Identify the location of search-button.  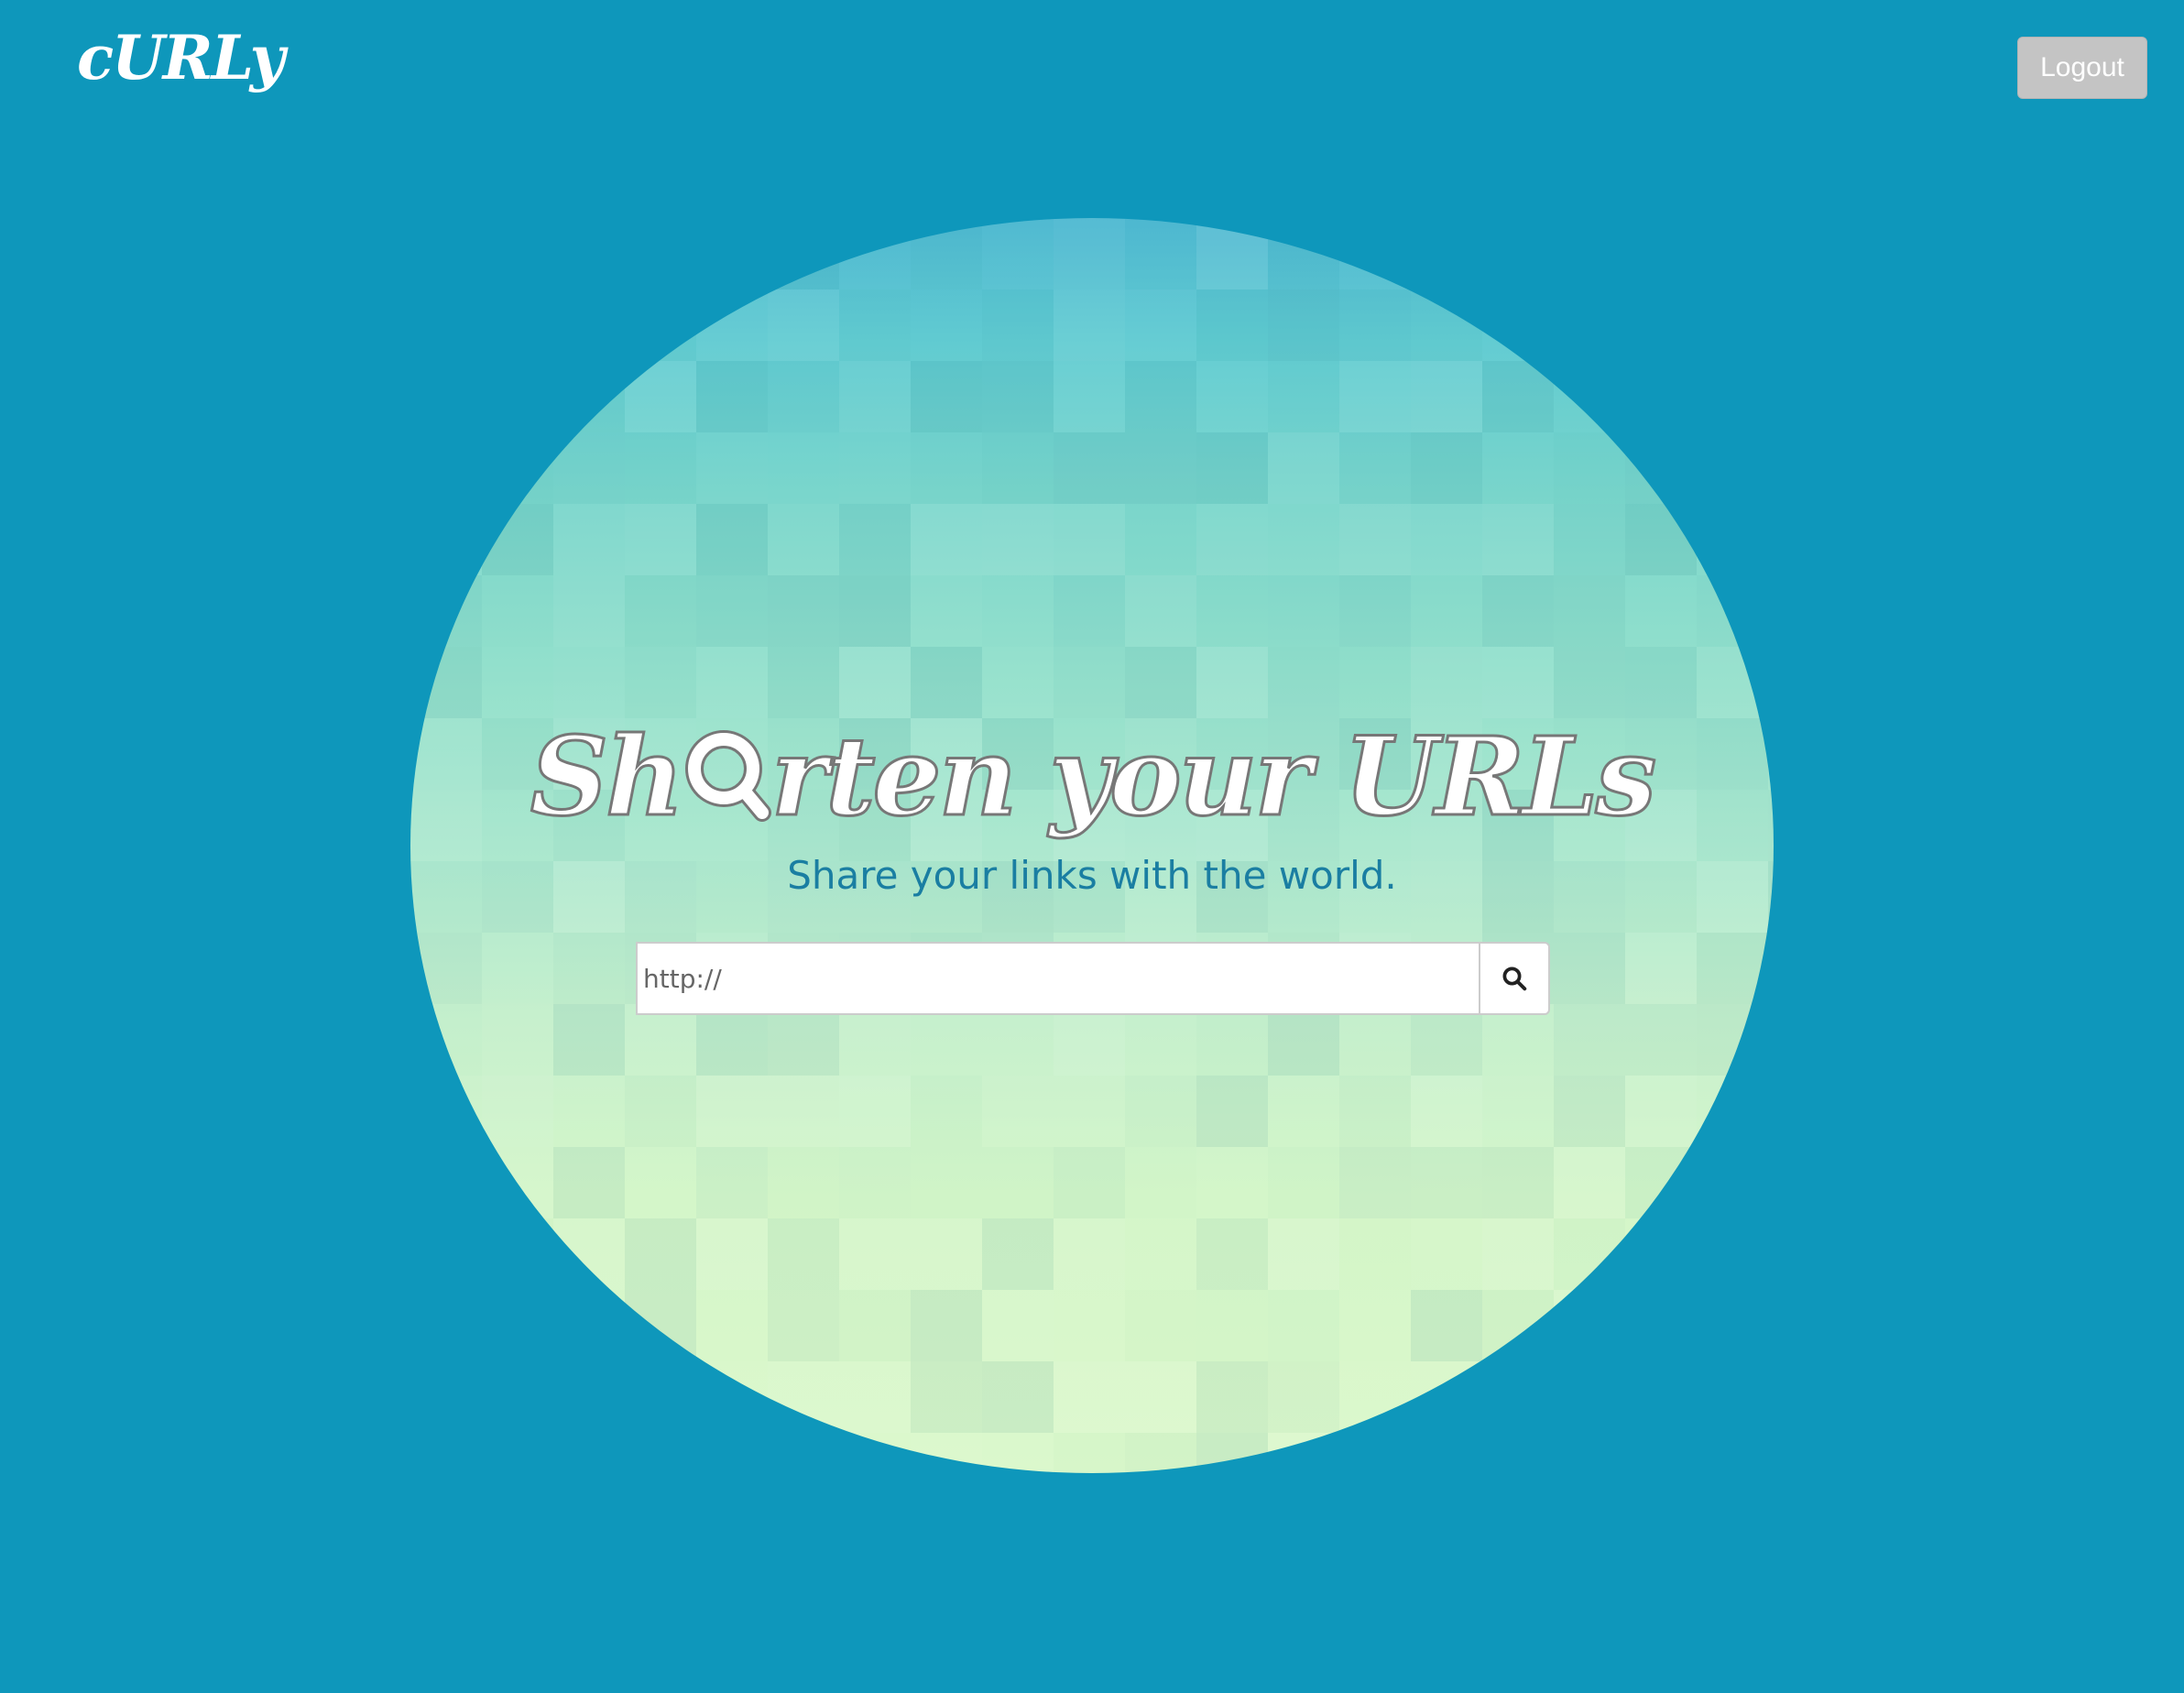
(1514, 978).